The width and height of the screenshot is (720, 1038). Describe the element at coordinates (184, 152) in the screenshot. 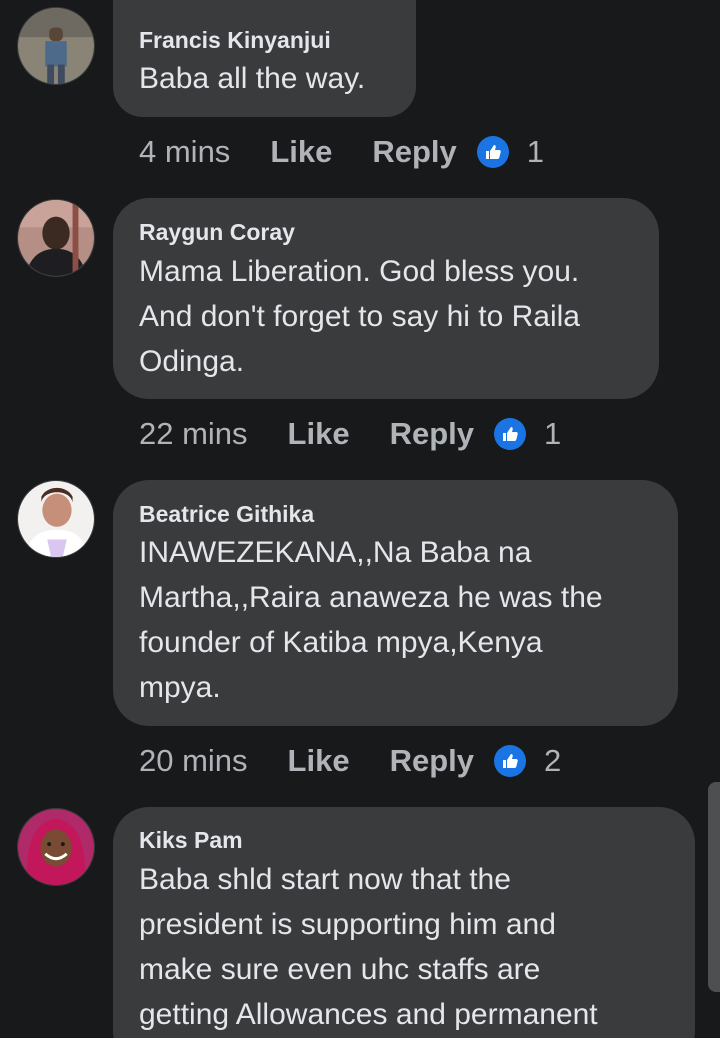

I see `comment-time: 4 mins` at that location.